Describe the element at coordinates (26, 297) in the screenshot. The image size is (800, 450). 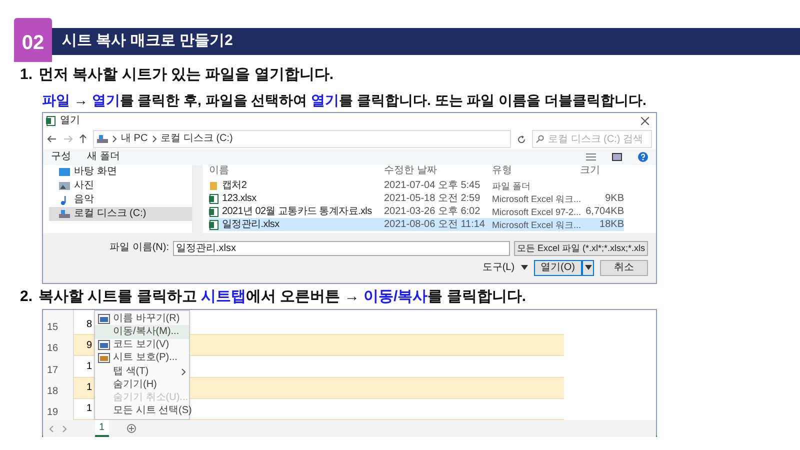
I see `step-number: 2.` at that location.